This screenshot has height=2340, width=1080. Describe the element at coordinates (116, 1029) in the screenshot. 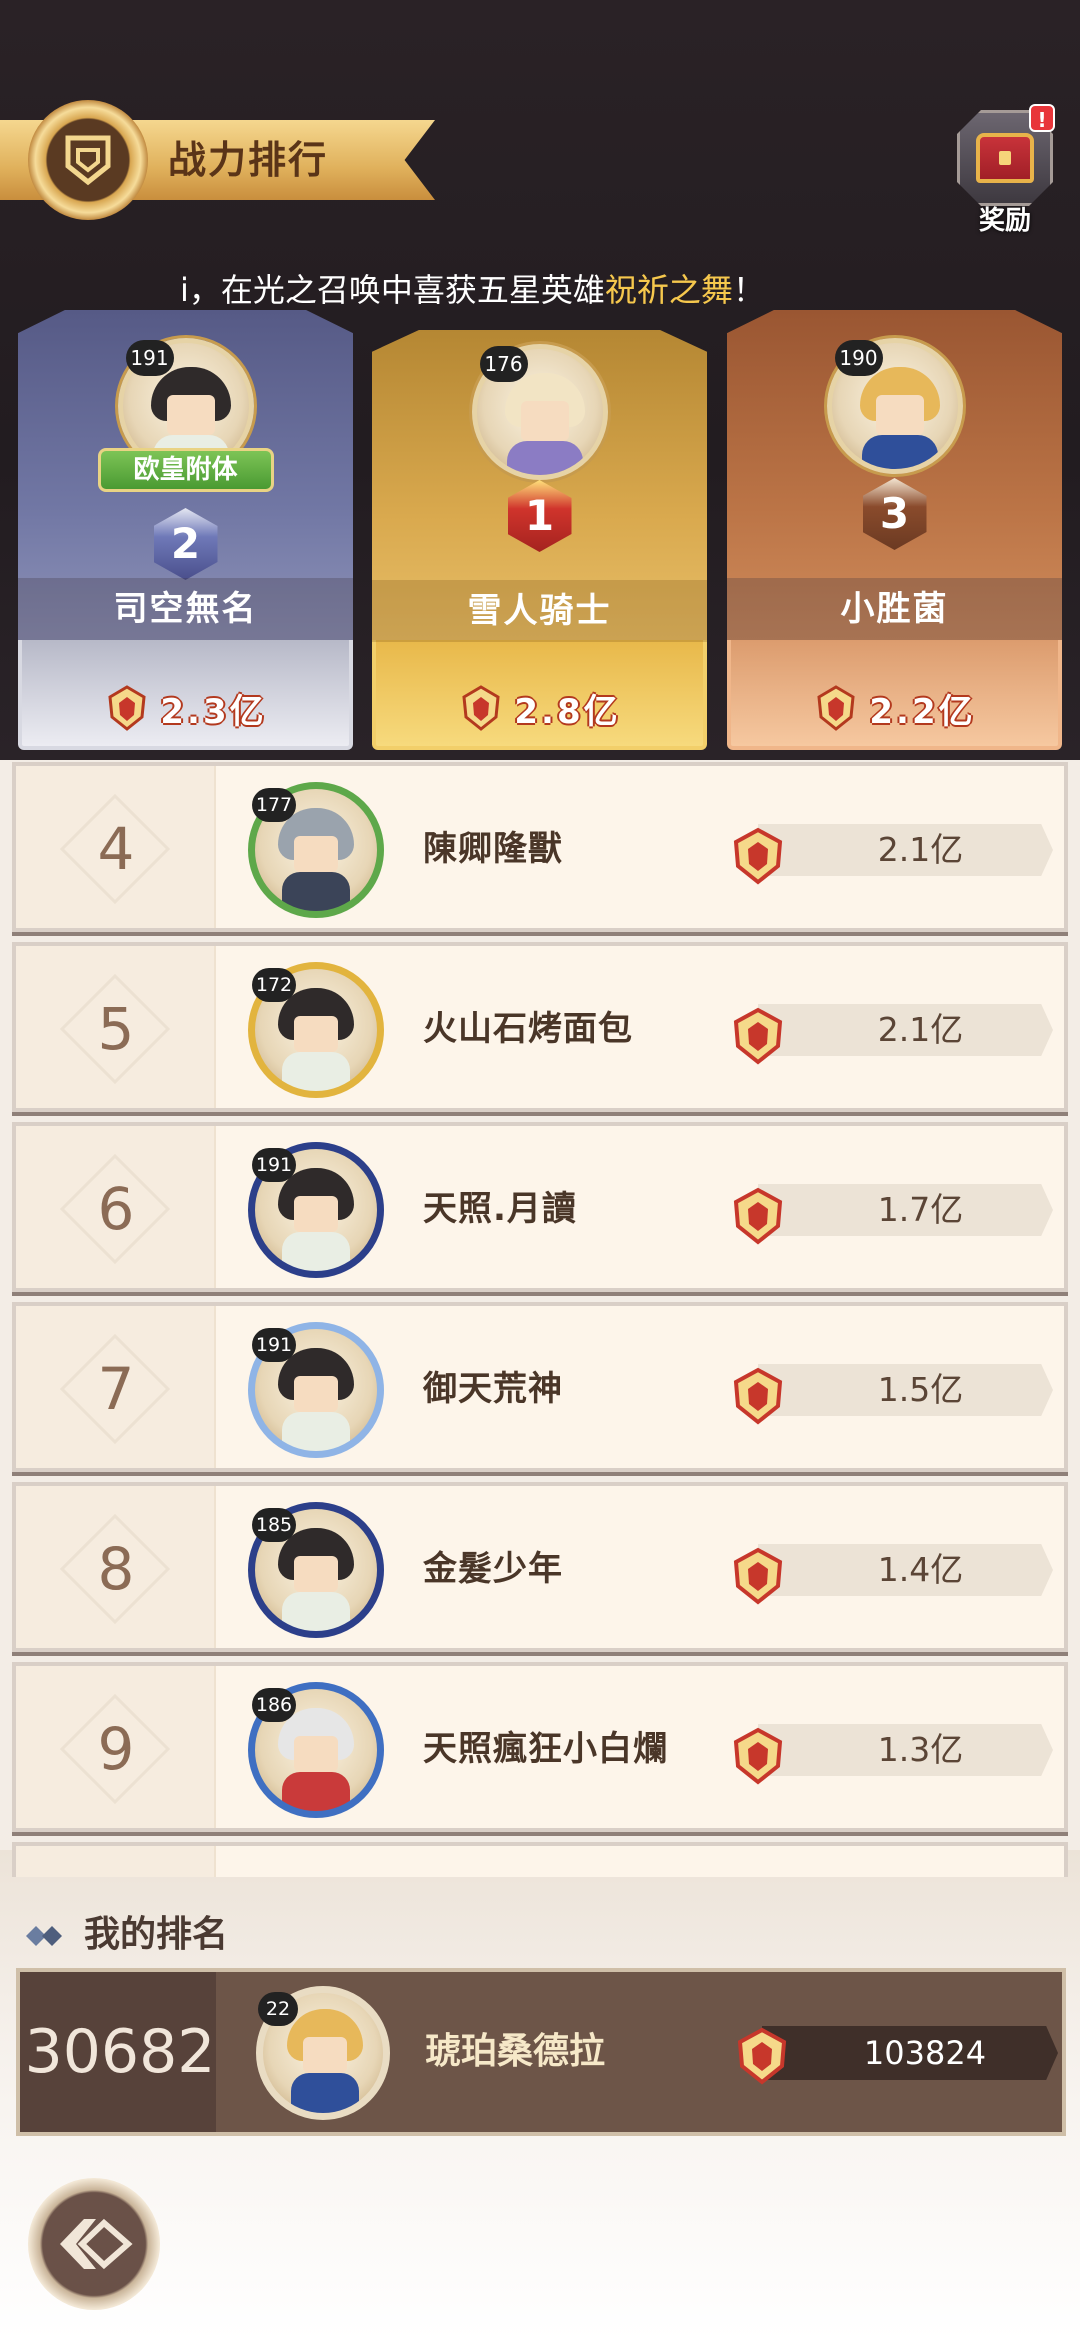

I see `rank-number: 5` at that location.